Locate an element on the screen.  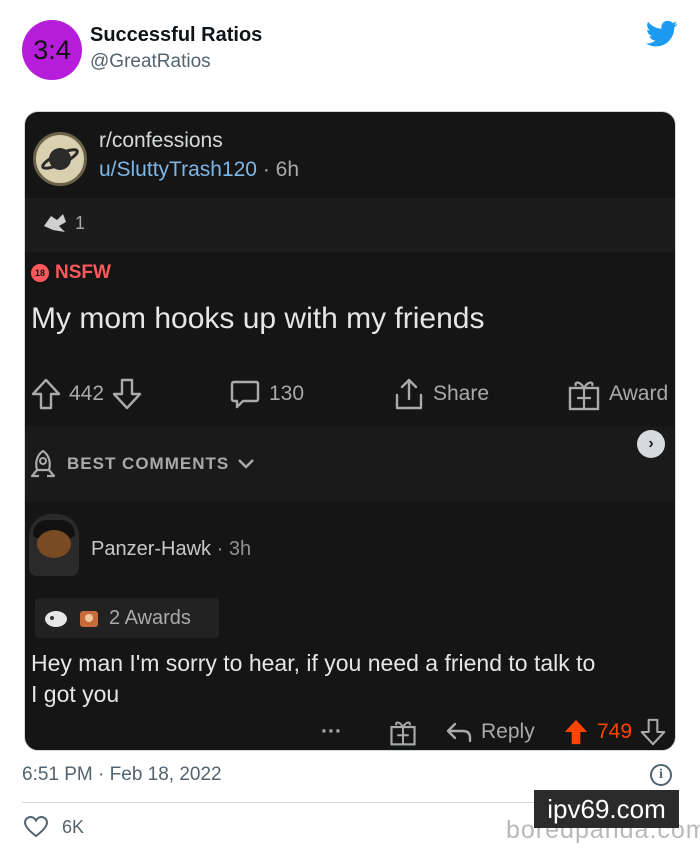
vote-group: 442 is located at coordinates (86, 394).